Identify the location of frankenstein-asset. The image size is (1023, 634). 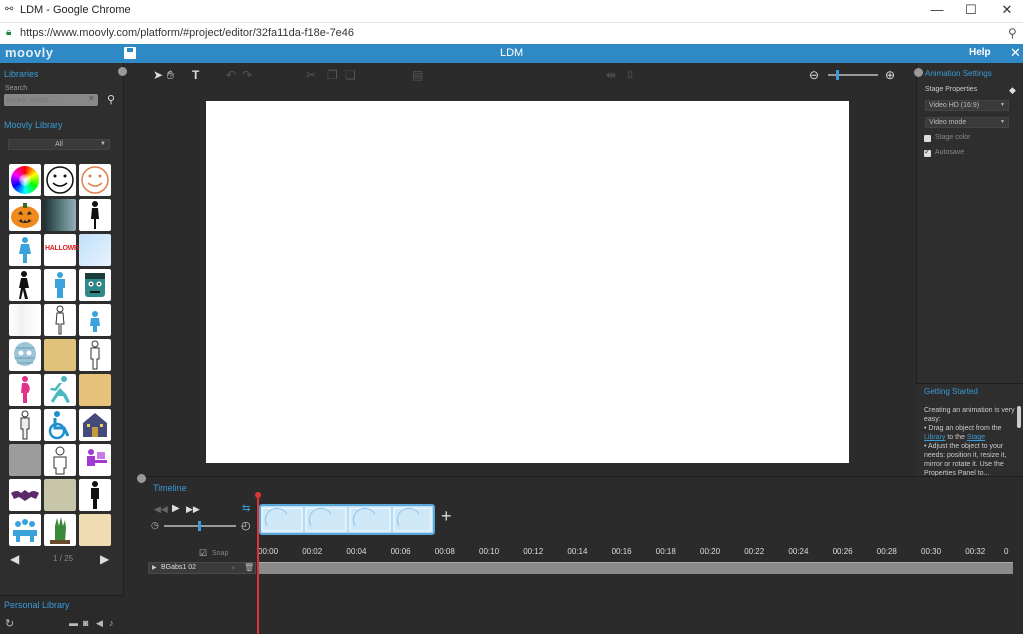
(95, 285).